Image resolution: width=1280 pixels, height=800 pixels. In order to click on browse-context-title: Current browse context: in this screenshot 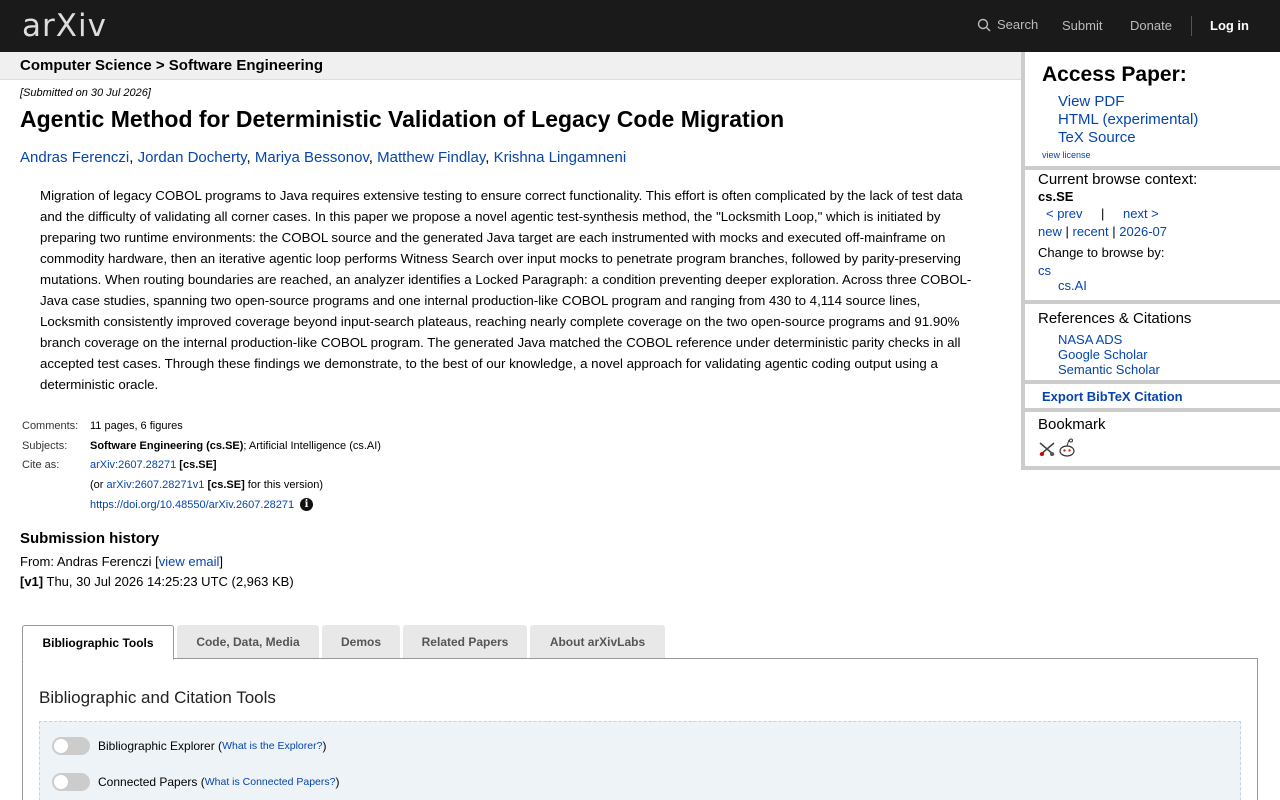, I will do `click(1118, 179)`.